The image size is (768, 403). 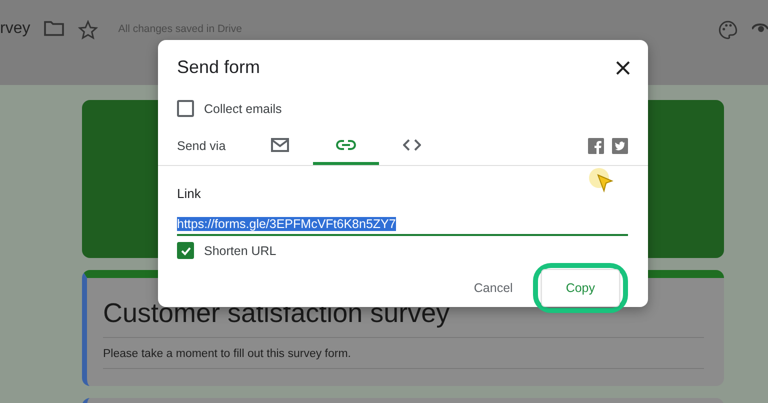 What do you see at coordinates (218, 67) in the screenshot?
I see `dialog-title: Send form` at bounding box center [218, 67].